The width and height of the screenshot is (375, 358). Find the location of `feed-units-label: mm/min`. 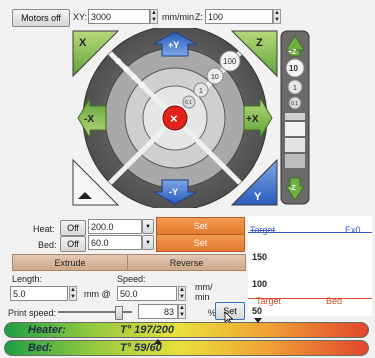

feed-units-label: mm/min is located at coordinates (178, 17).